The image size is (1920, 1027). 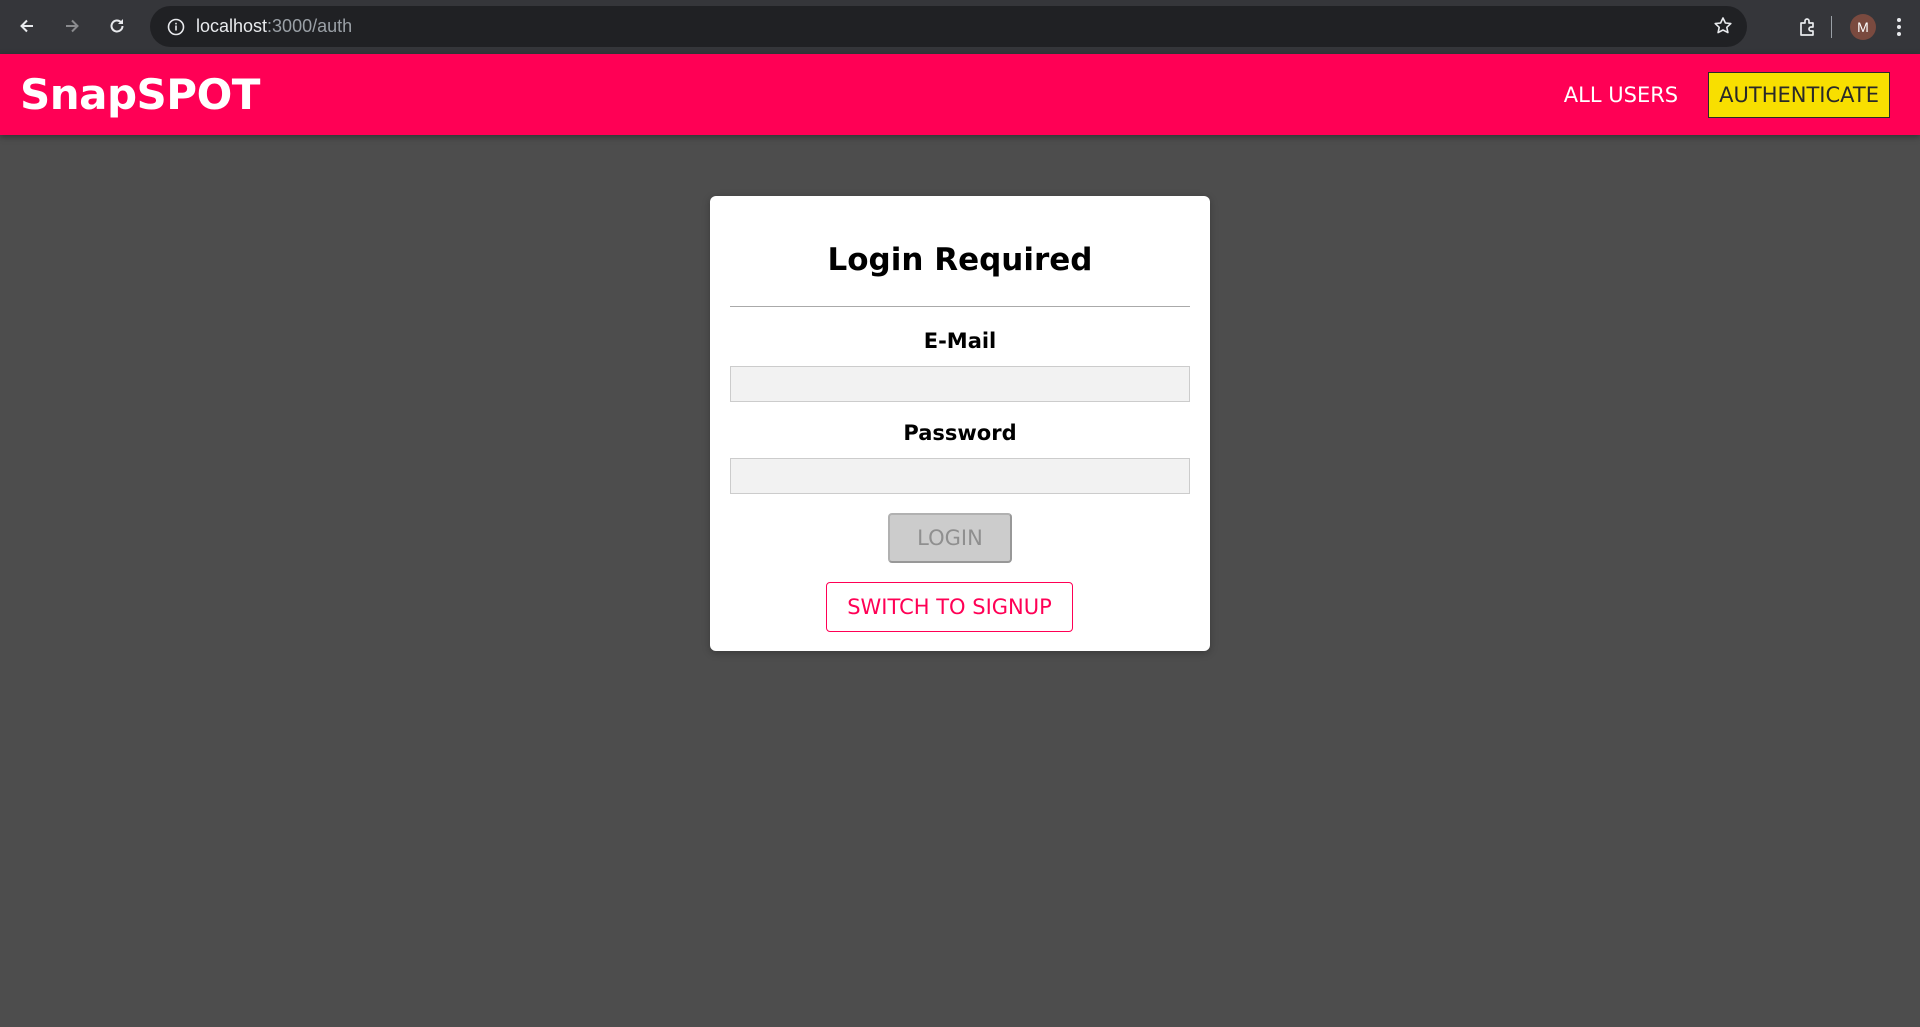 I want to click on main-header: SnapSPOT ALL USERS AUTHENTICATE, so click(x=960, y=94).